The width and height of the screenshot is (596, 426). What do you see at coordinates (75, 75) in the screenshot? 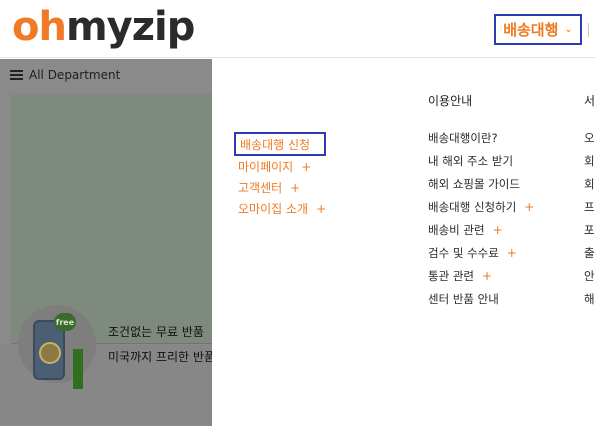
I see `all-department-label: All Department` at bounding box center [75, 75].